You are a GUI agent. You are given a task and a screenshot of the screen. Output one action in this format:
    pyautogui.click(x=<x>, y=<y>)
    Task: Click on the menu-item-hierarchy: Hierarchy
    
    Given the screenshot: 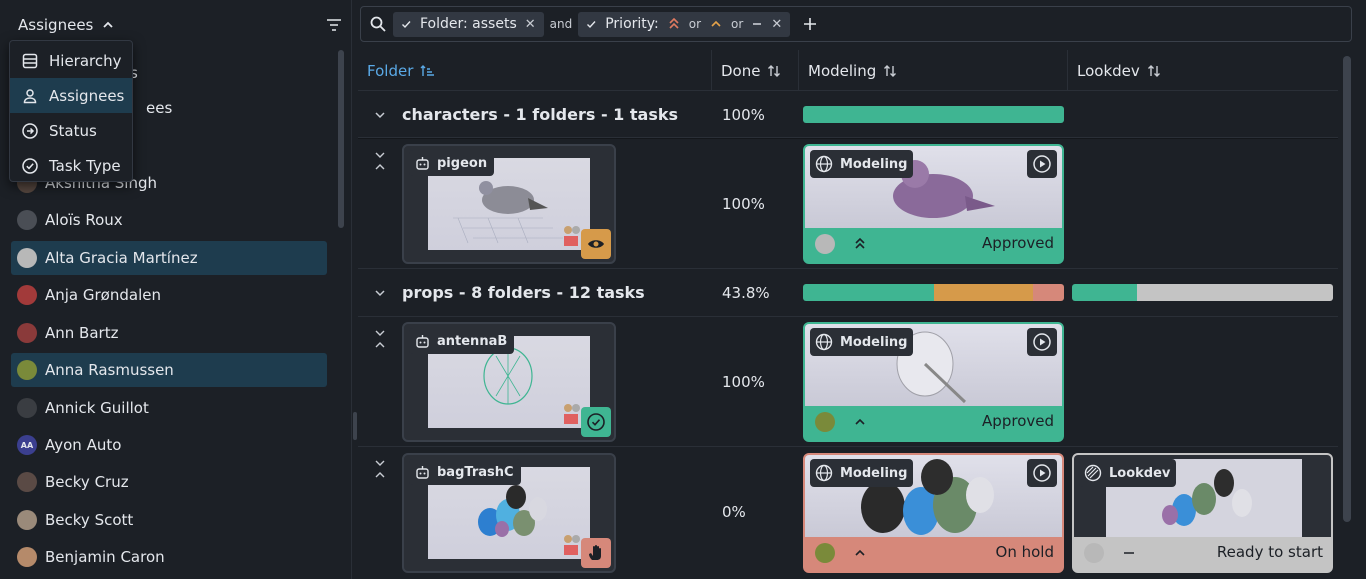 What is the action you would take?
    pyautogui.click(x=71, y=60)
    